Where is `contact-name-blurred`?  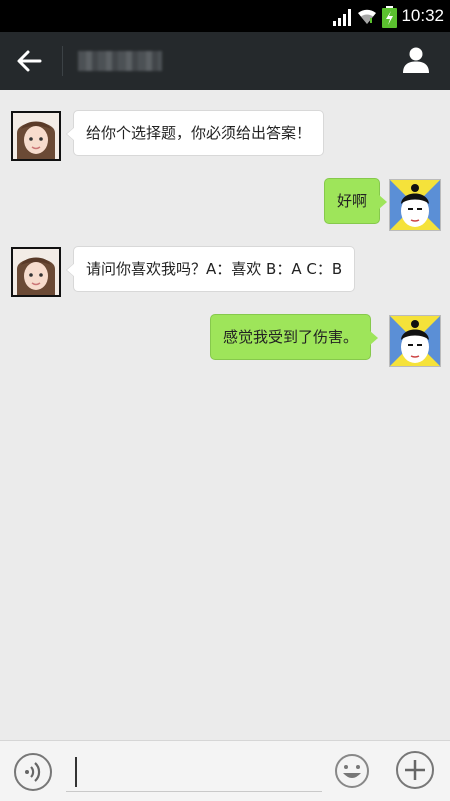 contact-name-blurred is located at coordinates (120, 61).